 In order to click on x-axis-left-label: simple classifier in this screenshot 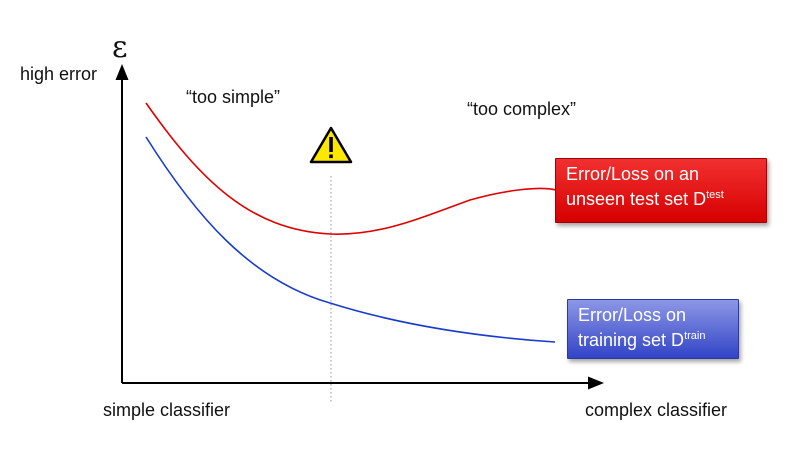, I will do `click(167, 410)`.